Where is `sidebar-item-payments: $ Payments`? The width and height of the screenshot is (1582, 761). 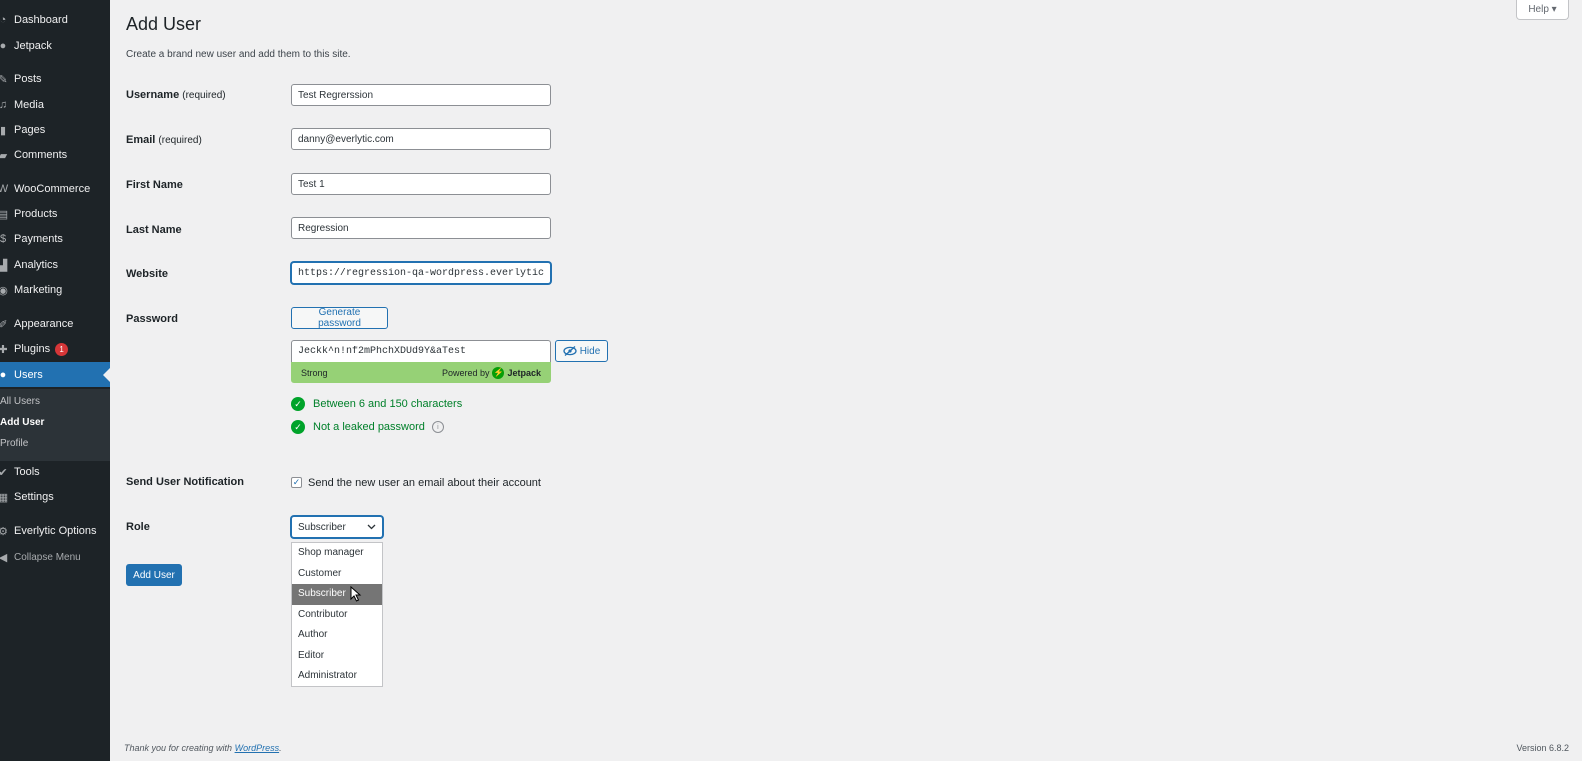 sidebar-item-payments: $ Payments is located at coordinates (55, 239).